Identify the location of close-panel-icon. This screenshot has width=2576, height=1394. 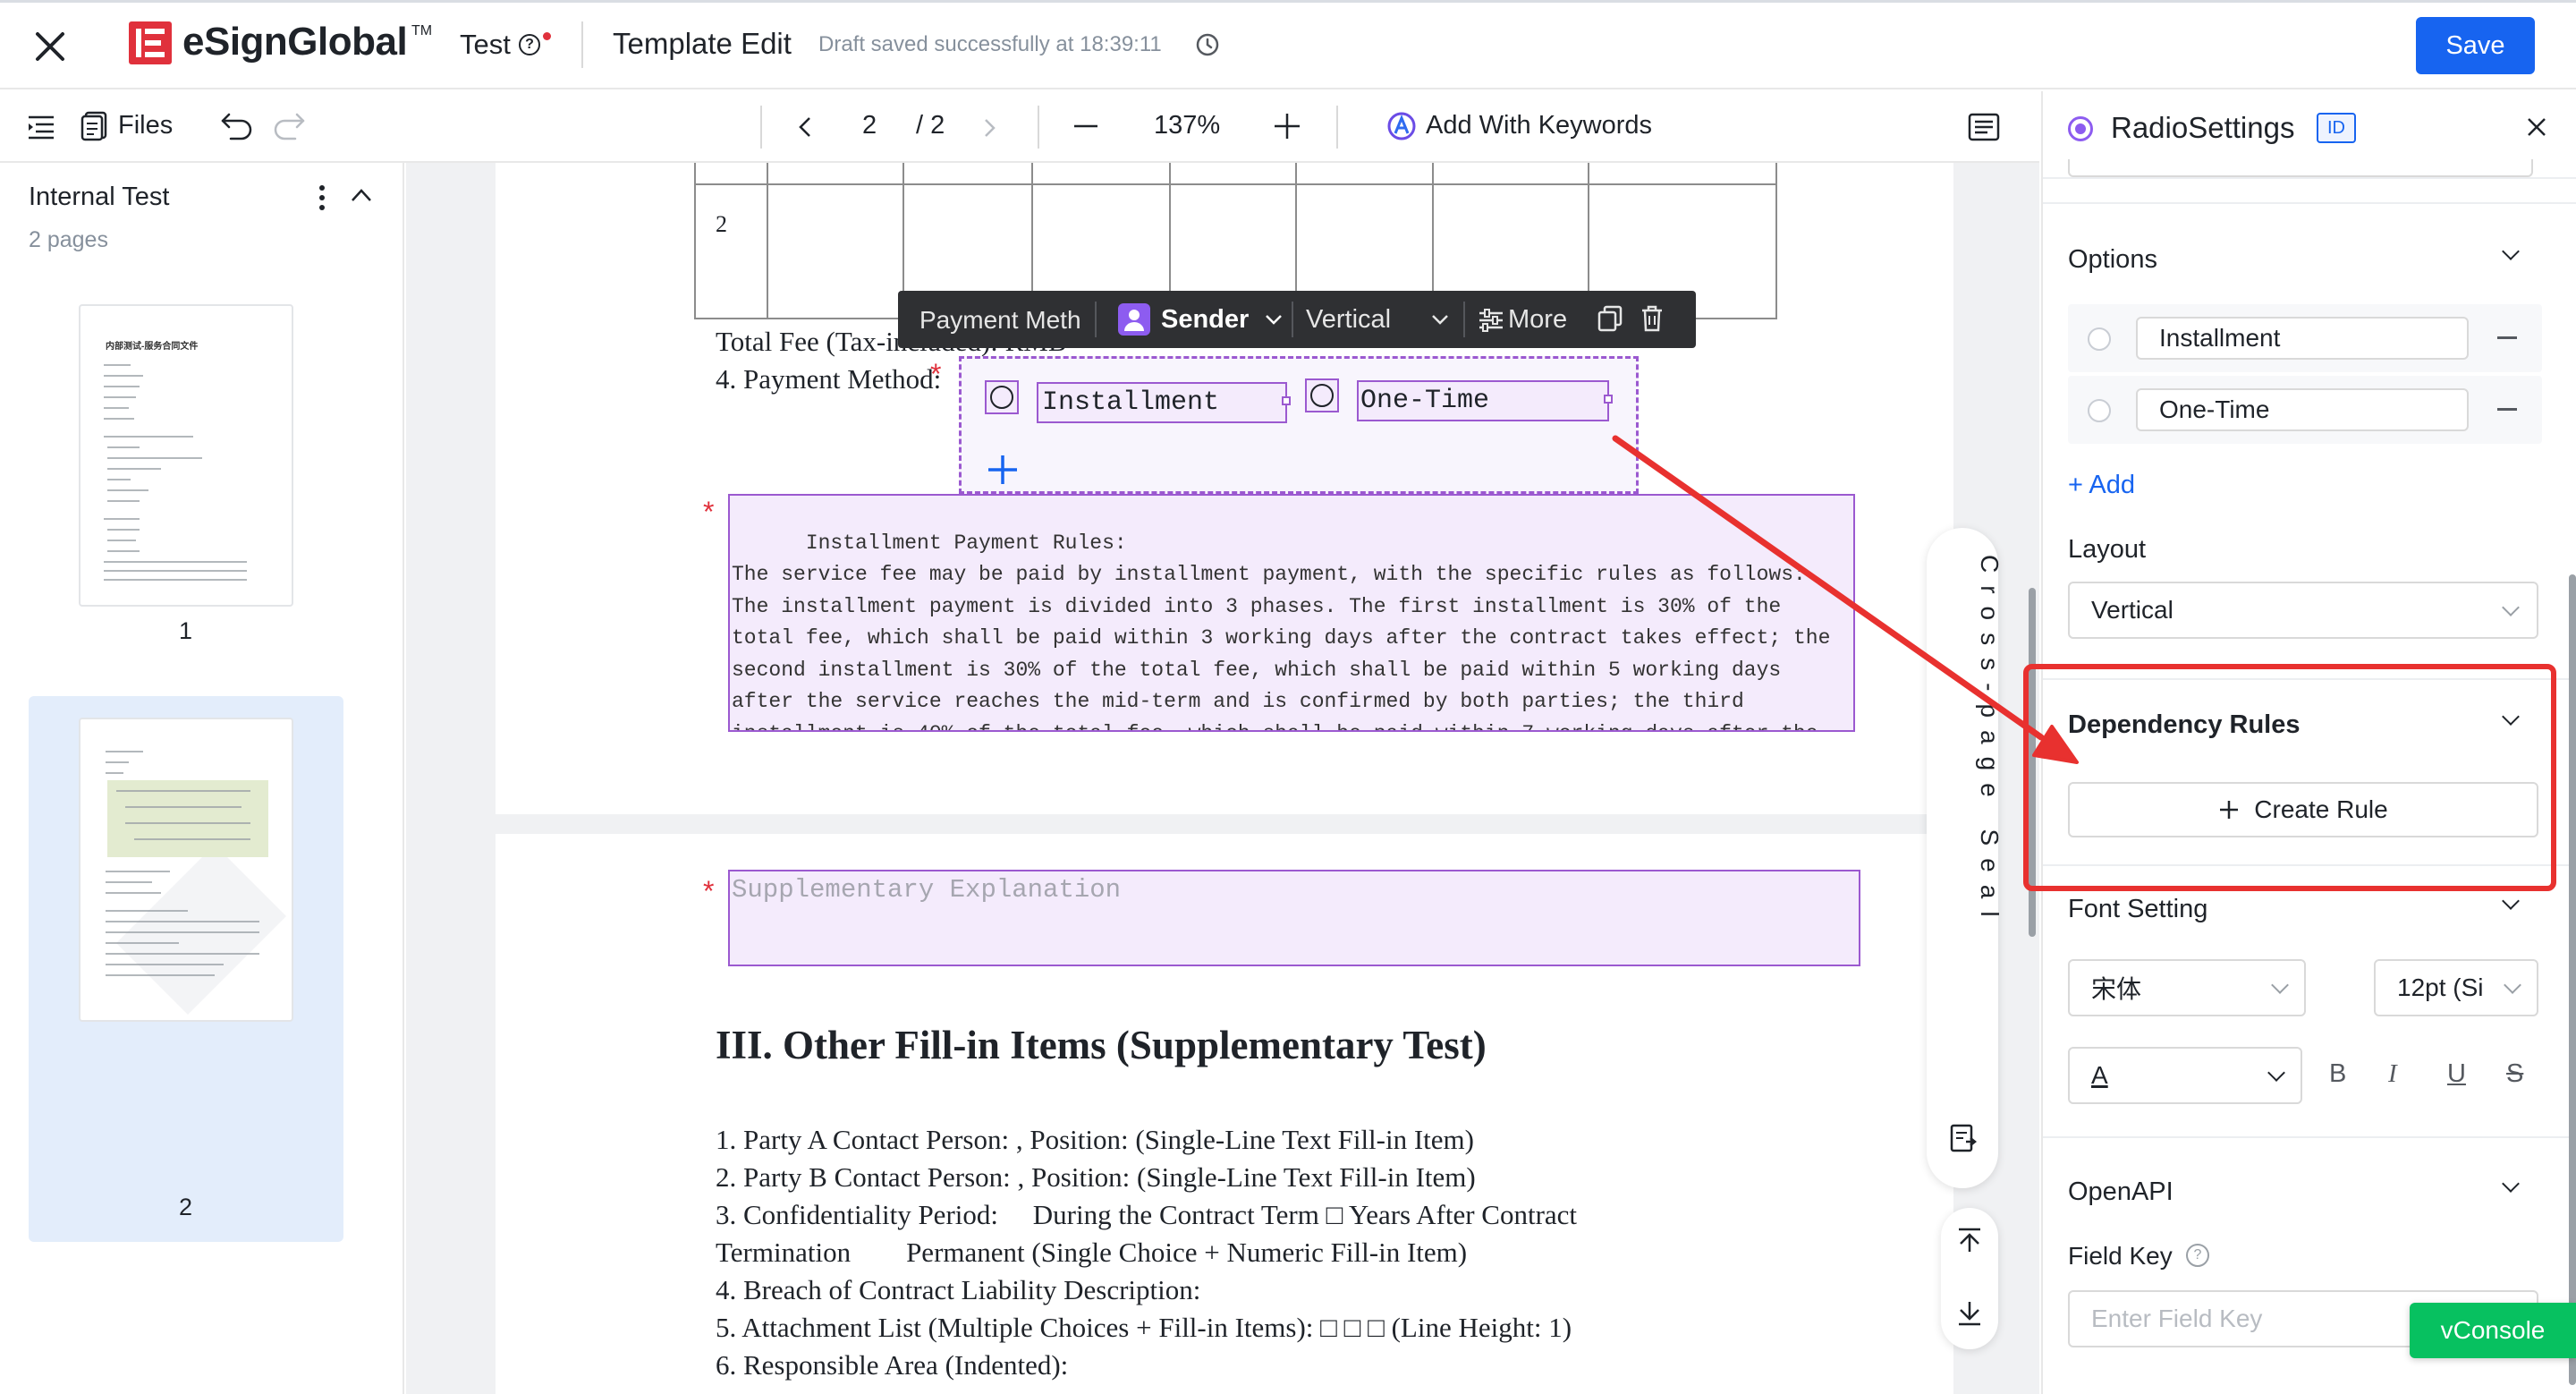
(2536, 127).